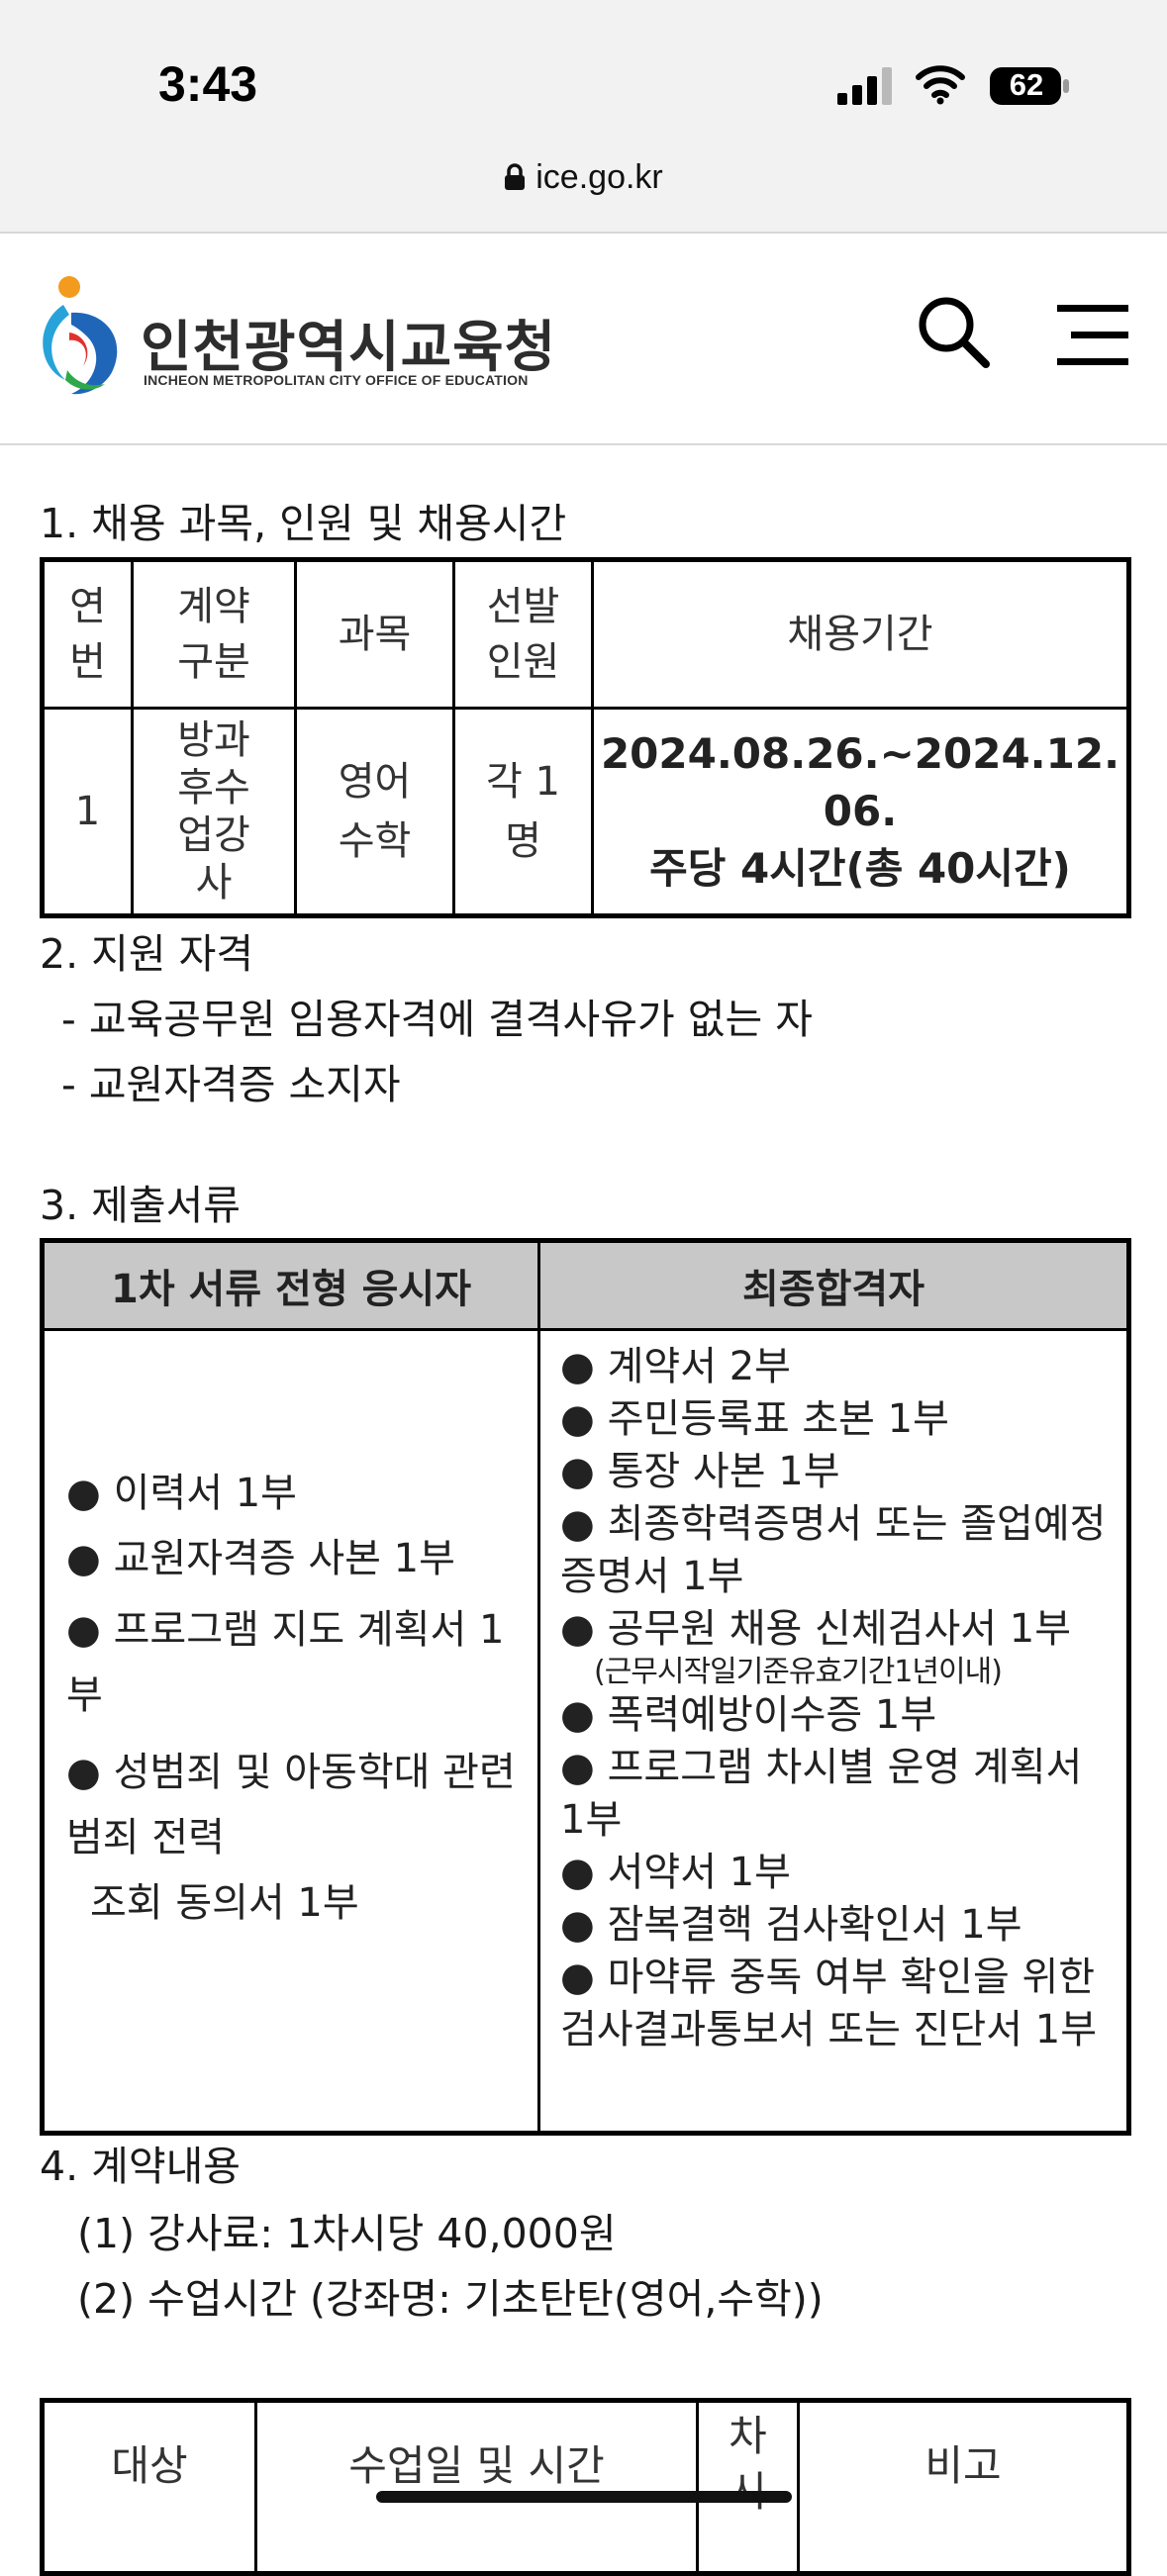 The image size is (1167, 2576). What do you see at coordinates (755, 1419) in the screenshot?
I see `list-item: ● 주민등록표 초본 1부` at bounding box center [755, 1419].